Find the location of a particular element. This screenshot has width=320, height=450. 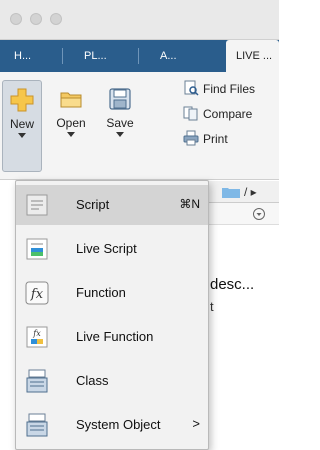

menu-item-label: Live Function is located at coordinates (115, 336).